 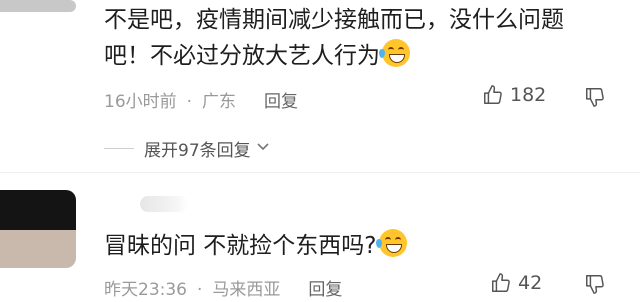 What do you see at coordinates (530, 283) in the screenshot?
I see `like-count: 42` at bounding box center [530, 283].